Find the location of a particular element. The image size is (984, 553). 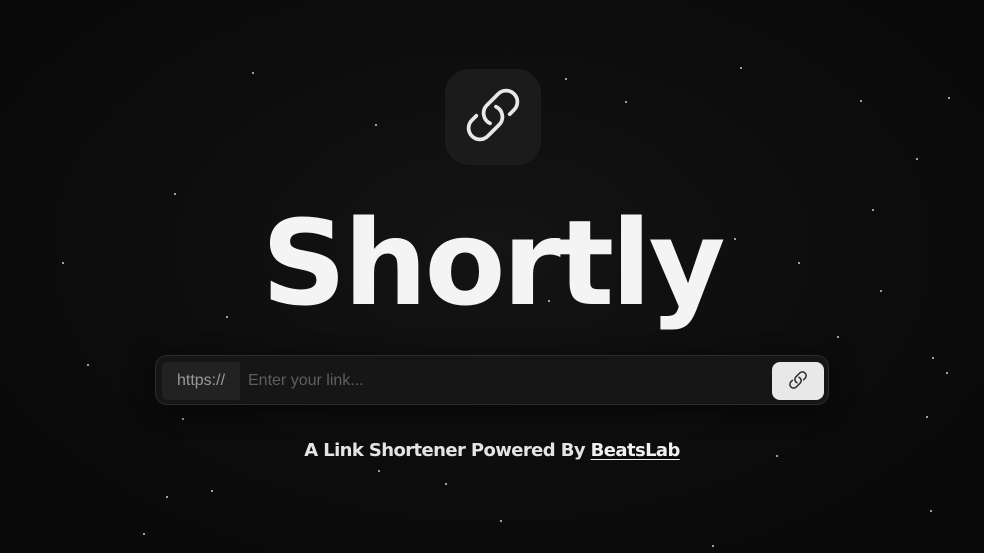

tagline: A Link Shortener Powered By BeatsLab is located at coordinates (492, 451).